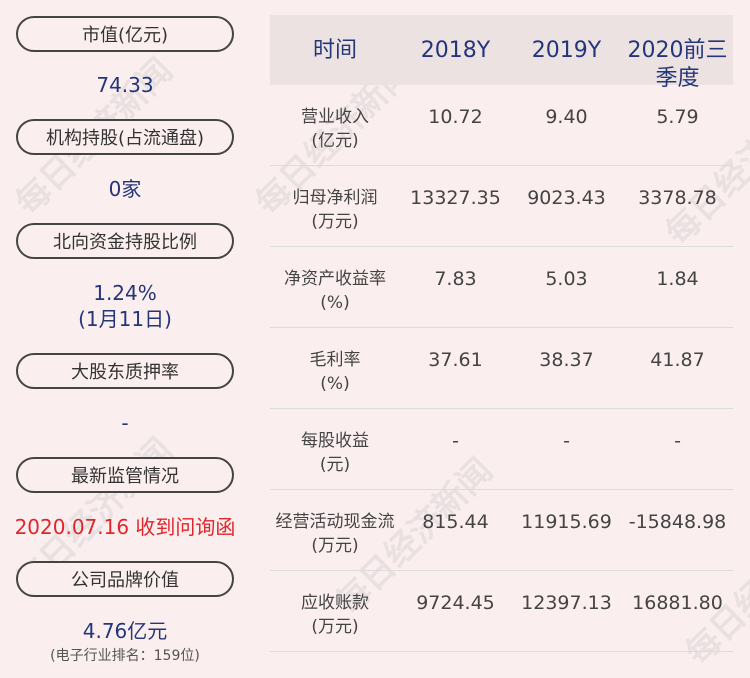 This screenshot has width=750, height=678. Describe the element at coordinates (677, 603) in the screenshot. I see `cell-2020q3: 16881.80` at that location.